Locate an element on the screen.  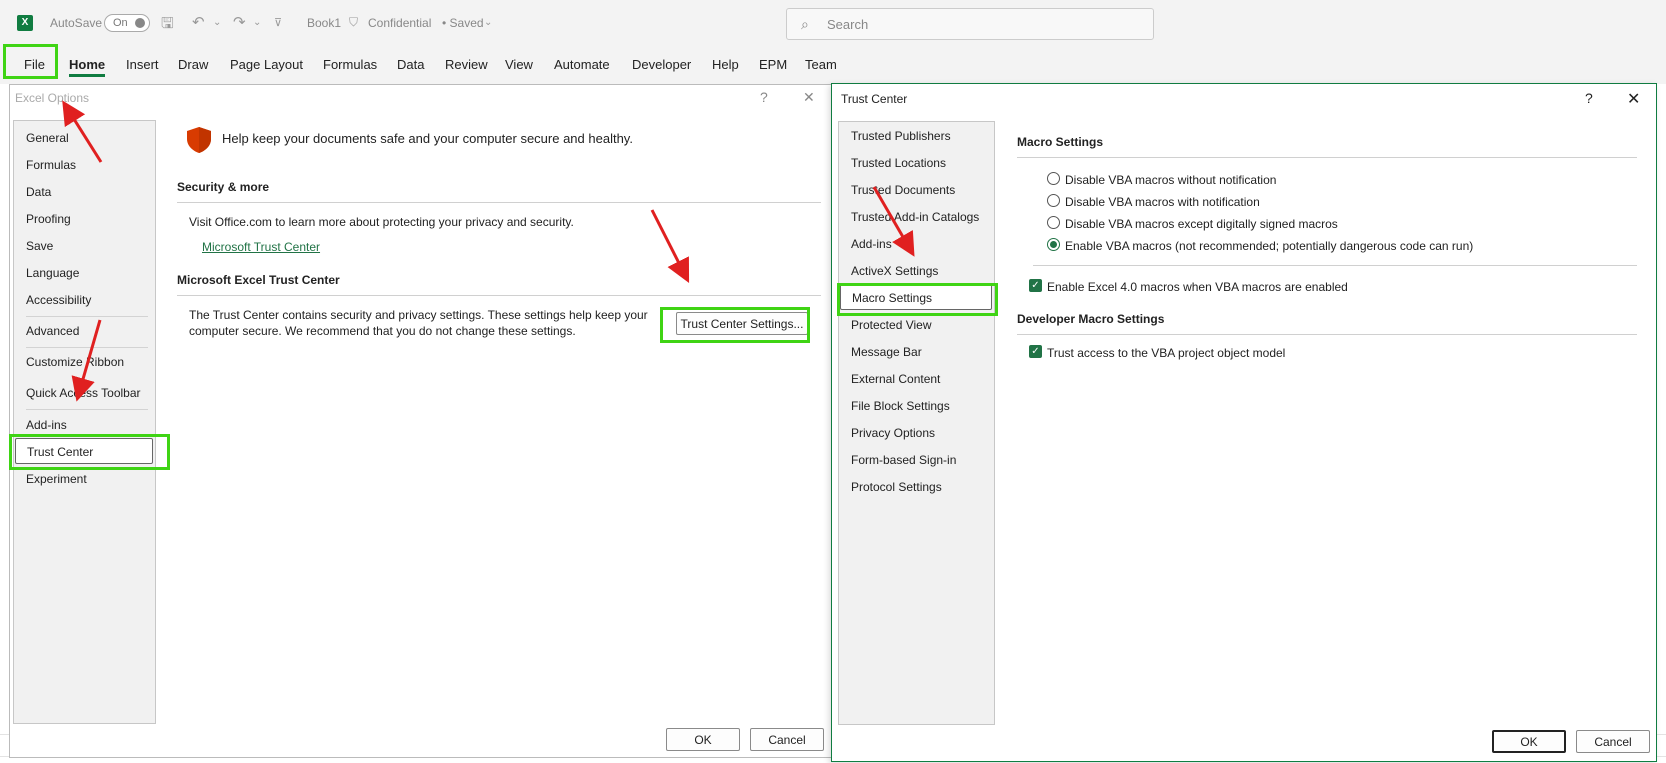
vba-access-checkbox: ✓ is located at coordinates (1035, 351).